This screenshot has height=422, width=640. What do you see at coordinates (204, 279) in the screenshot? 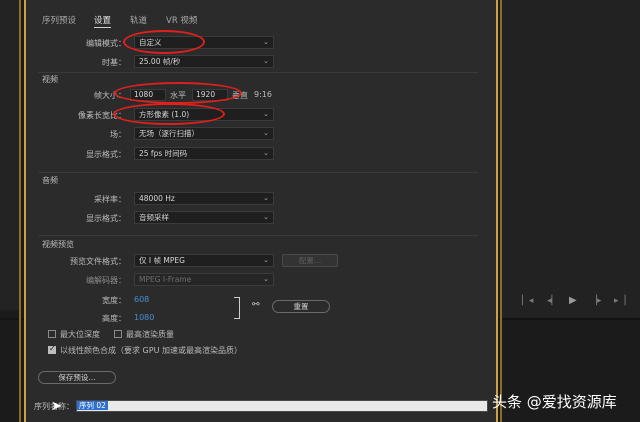
I see `codec-select: MPEG I-Frame ⌄` at bounding box center [204, 279].